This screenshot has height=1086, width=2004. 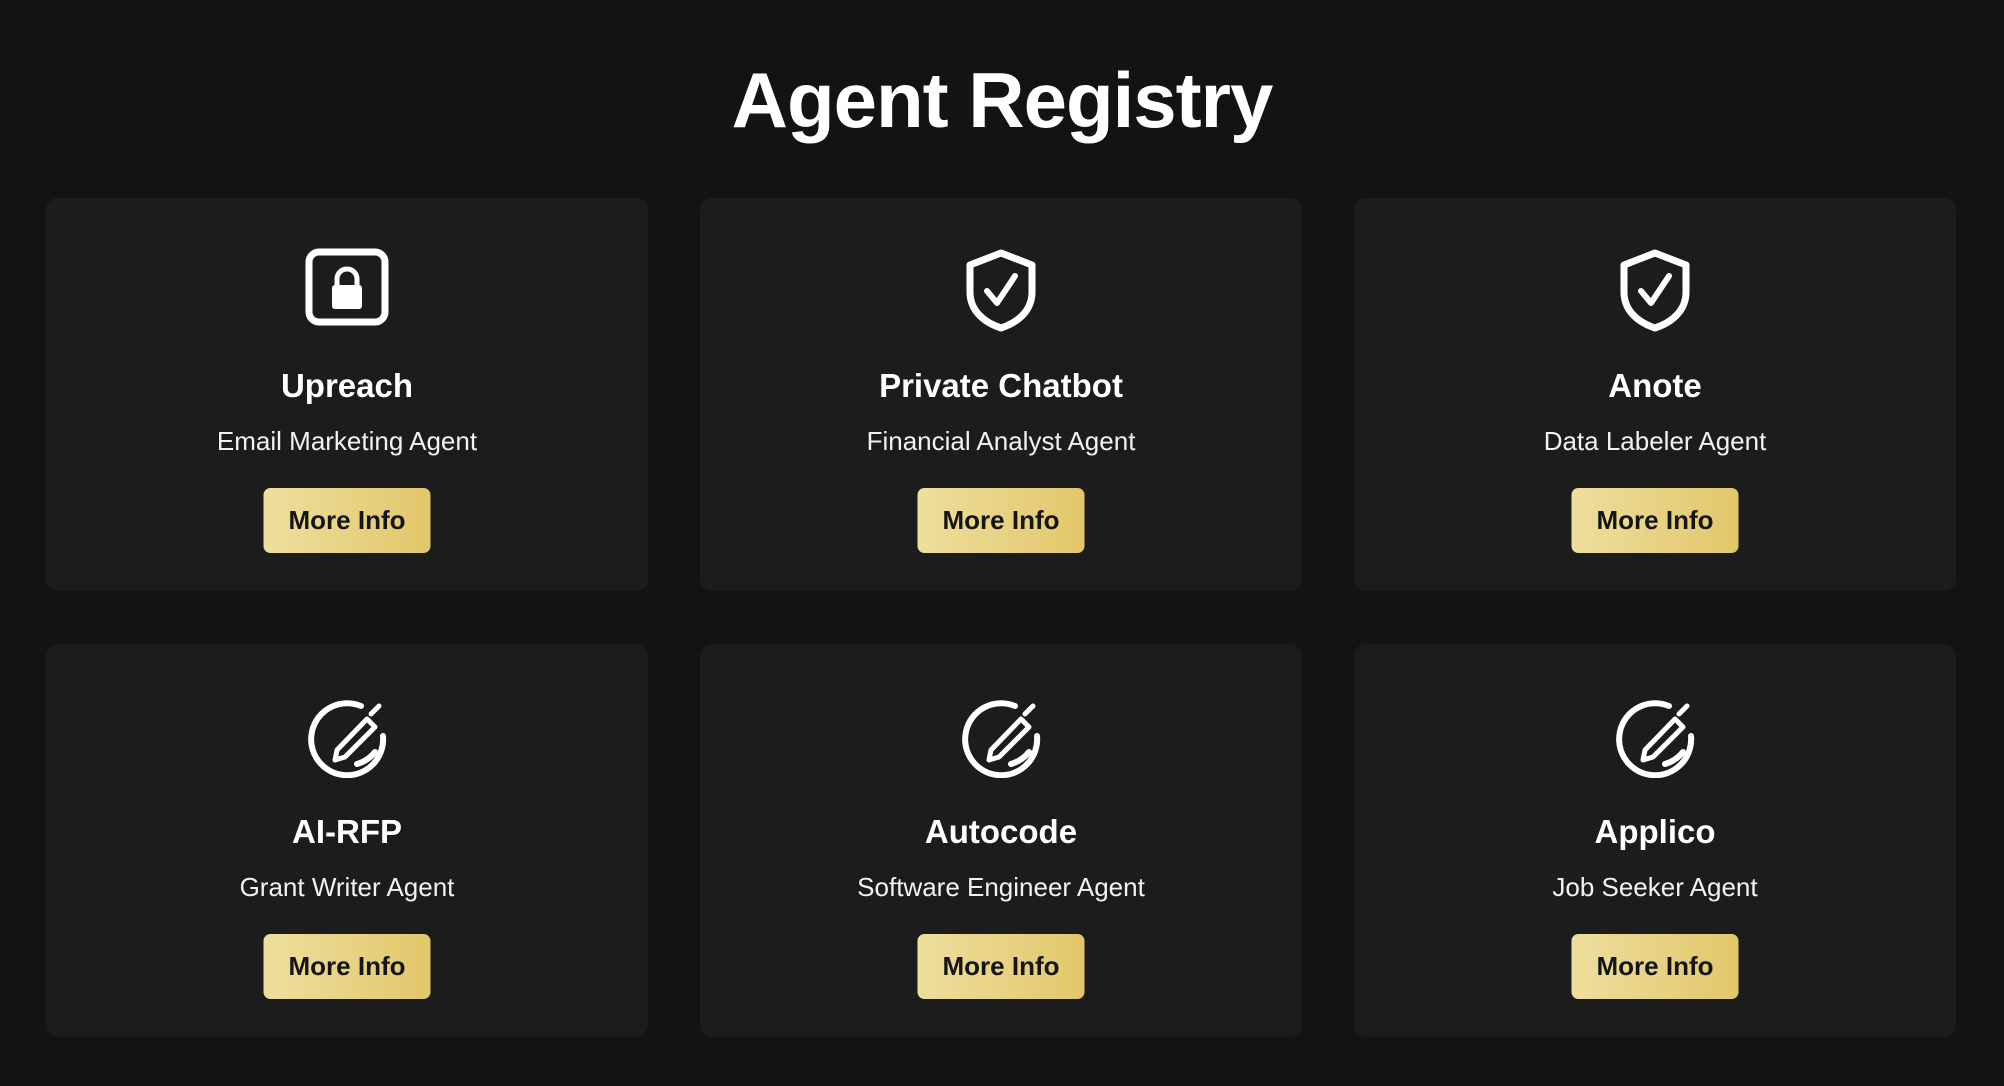 I want to click on agent-card-anote: Anote Data Labeler Agent More Info, so click(x=1655, y=394).